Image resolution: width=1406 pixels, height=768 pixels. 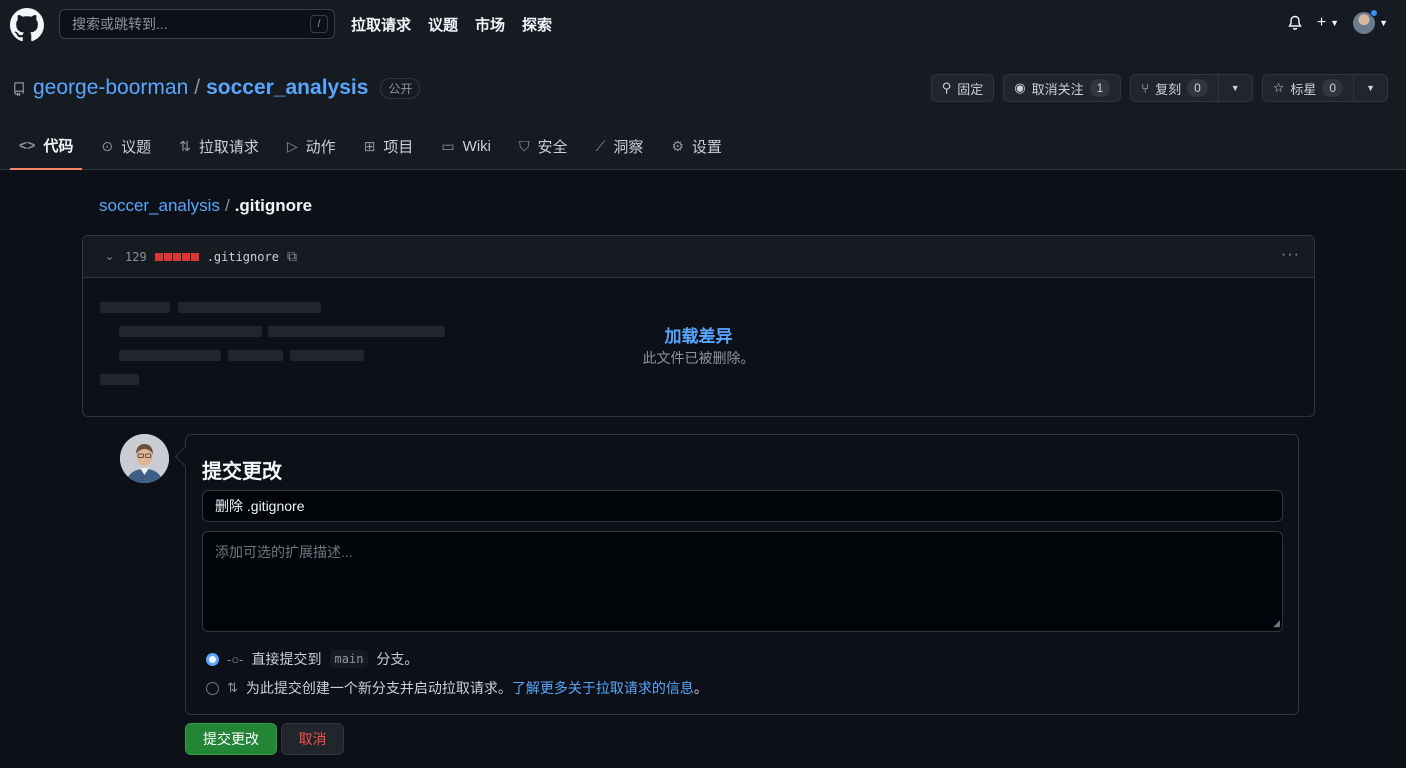 I want to click on nav-issues: 议题, so click(x=443, y=24).